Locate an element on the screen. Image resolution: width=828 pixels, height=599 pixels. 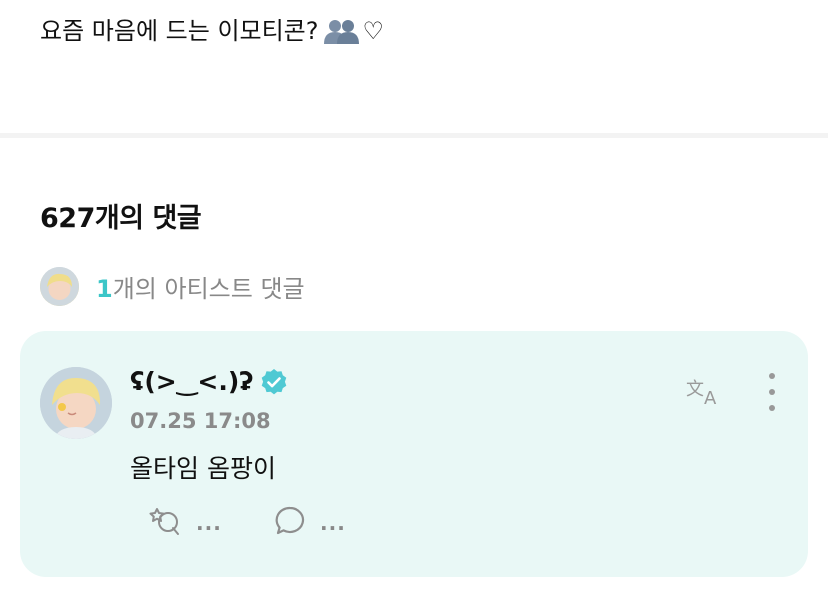
heart-symbol: ♡ is located at coordinates (373, 31).